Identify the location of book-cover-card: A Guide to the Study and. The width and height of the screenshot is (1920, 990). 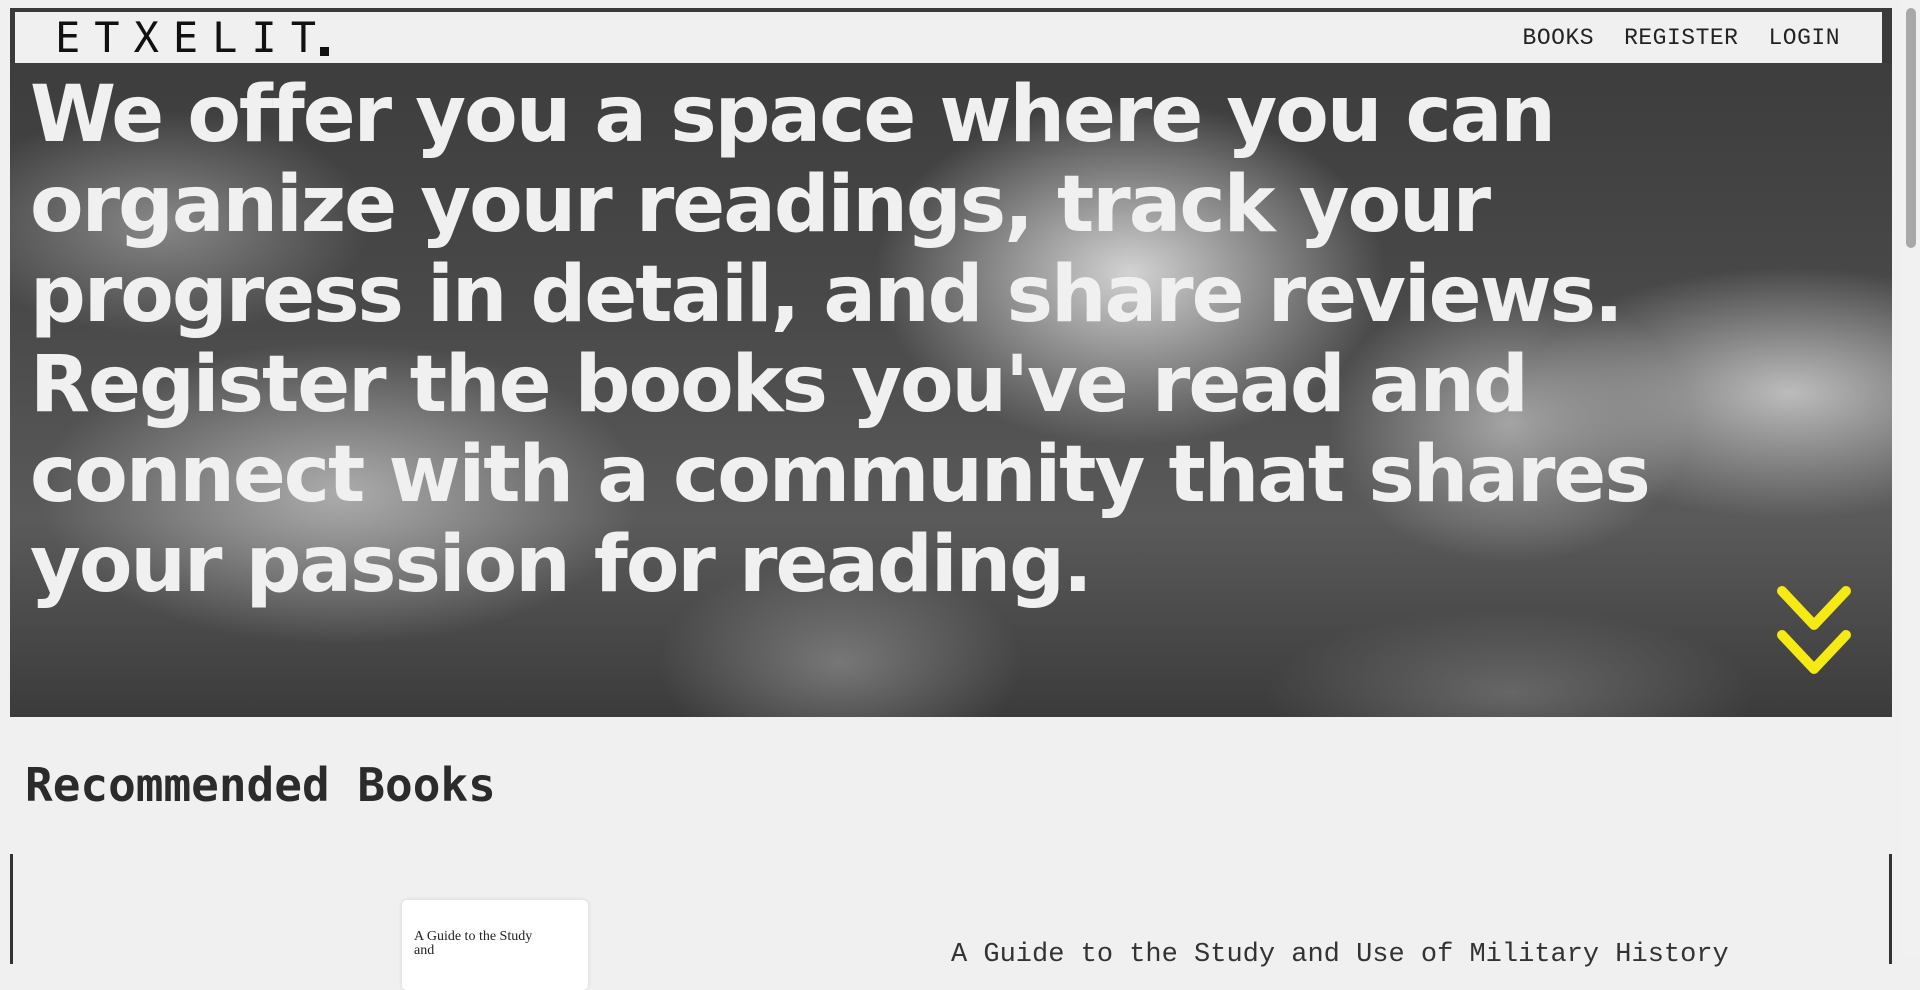
(495, 945).